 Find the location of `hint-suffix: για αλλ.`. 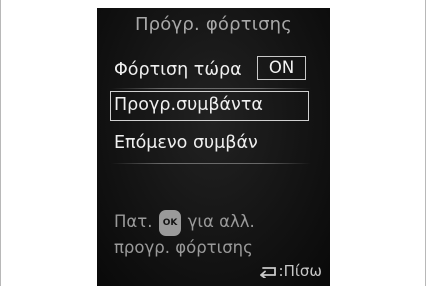

hint-suffix: για αλλ. is located at coordinates (221, 221).